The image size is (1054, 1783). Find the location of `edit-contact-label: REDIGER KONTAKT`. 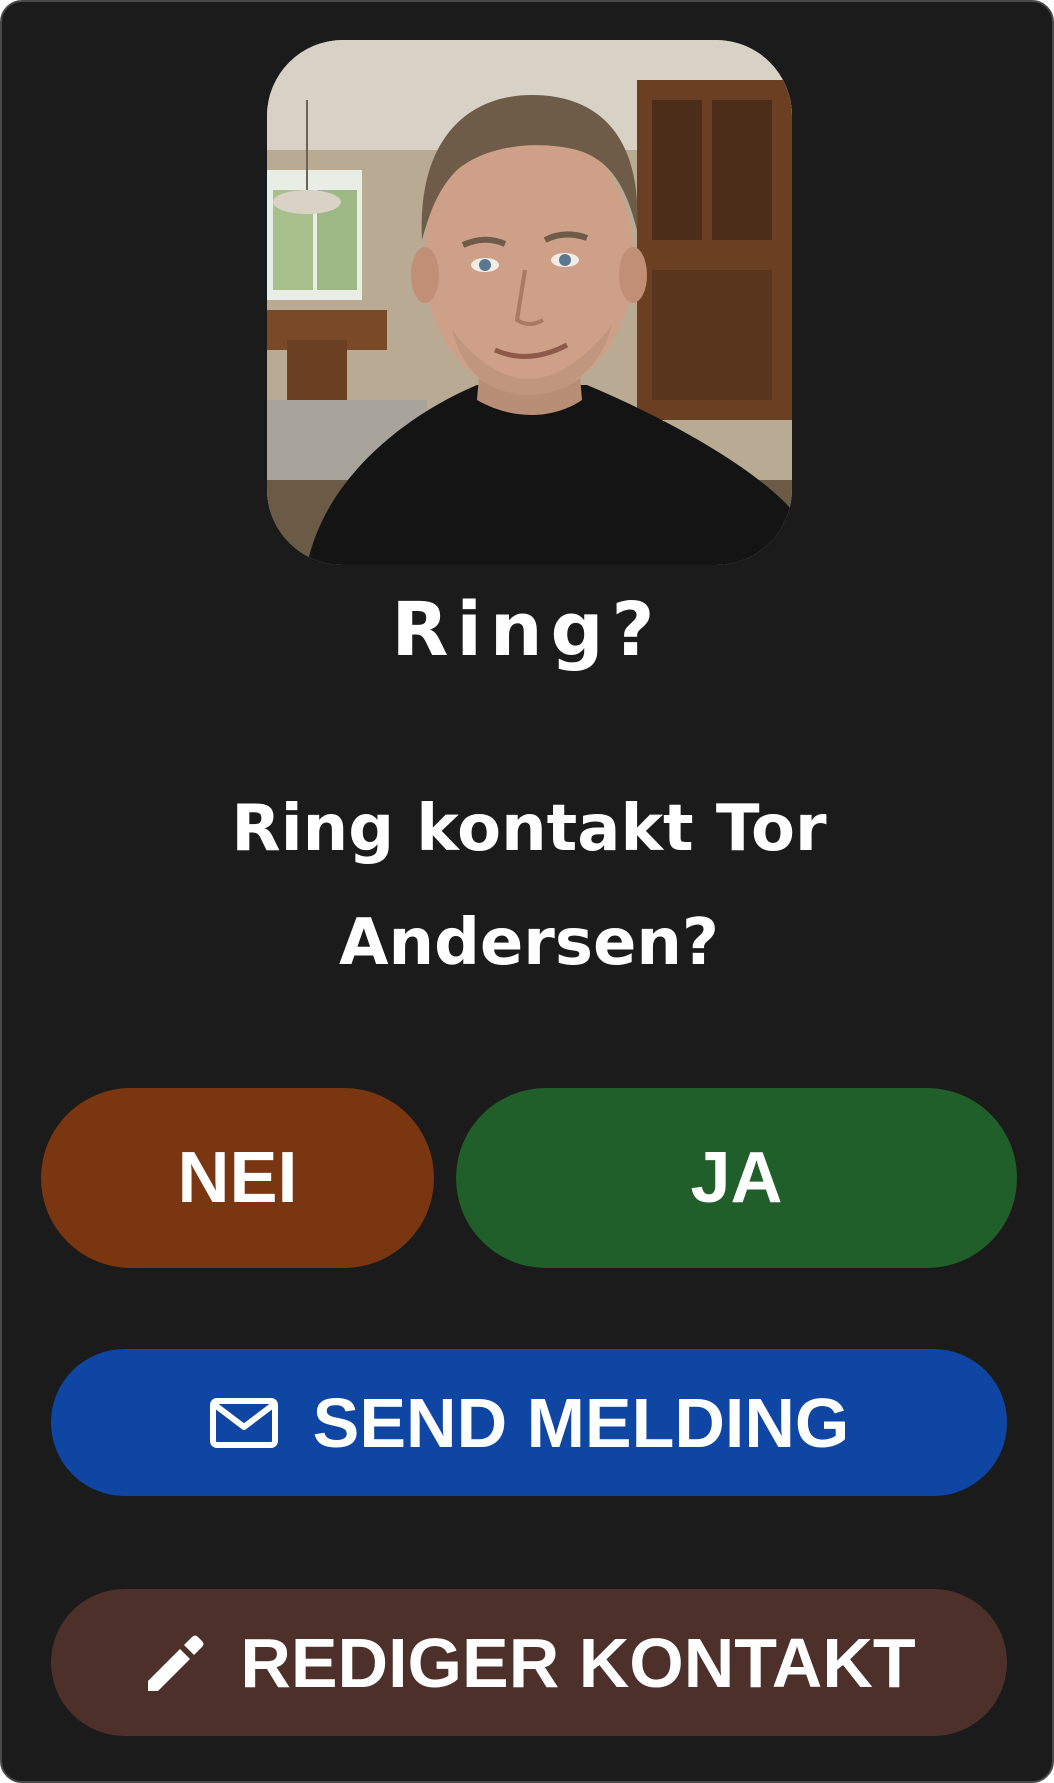

edit-contact-label: REDIGER KONTAKT is located at coordinates (578, 1662).